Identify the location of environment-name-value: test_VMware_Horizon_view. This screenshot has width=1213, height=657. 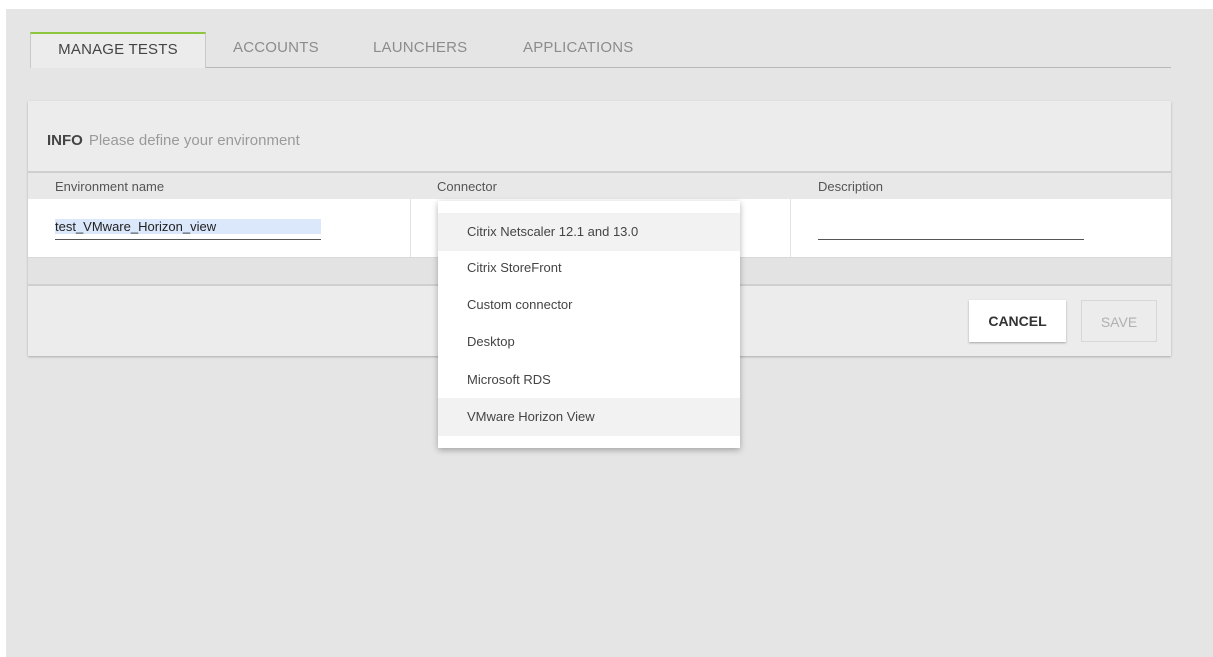
(188, 226).